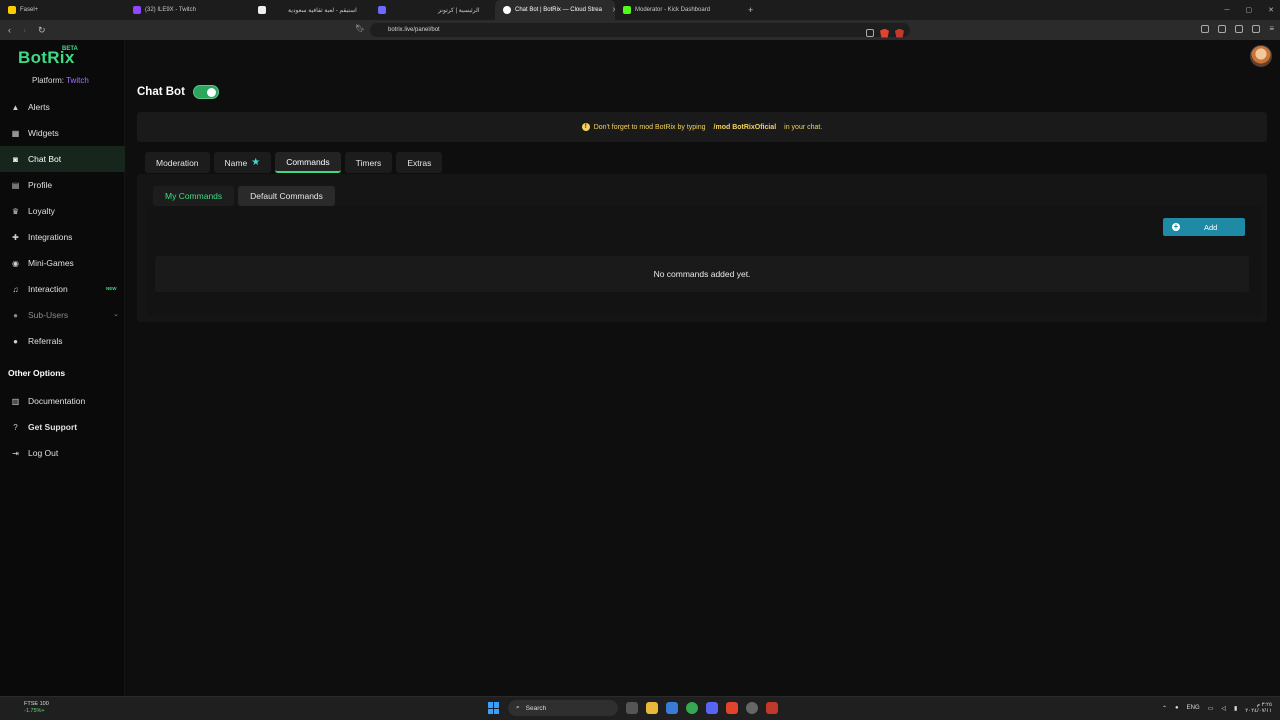 The image size is (1280, 720). I want to click on subtab-my-commands: My Commands, so click(194, 196).